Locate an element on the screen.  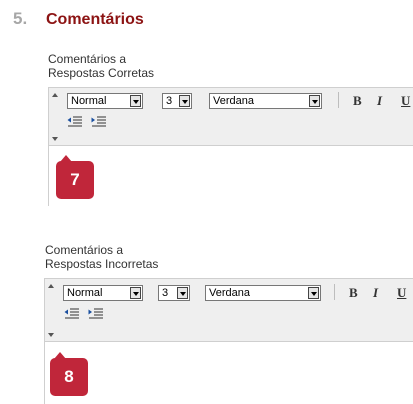
editor-text-area-incorrect is located at coordinates (228, 372).